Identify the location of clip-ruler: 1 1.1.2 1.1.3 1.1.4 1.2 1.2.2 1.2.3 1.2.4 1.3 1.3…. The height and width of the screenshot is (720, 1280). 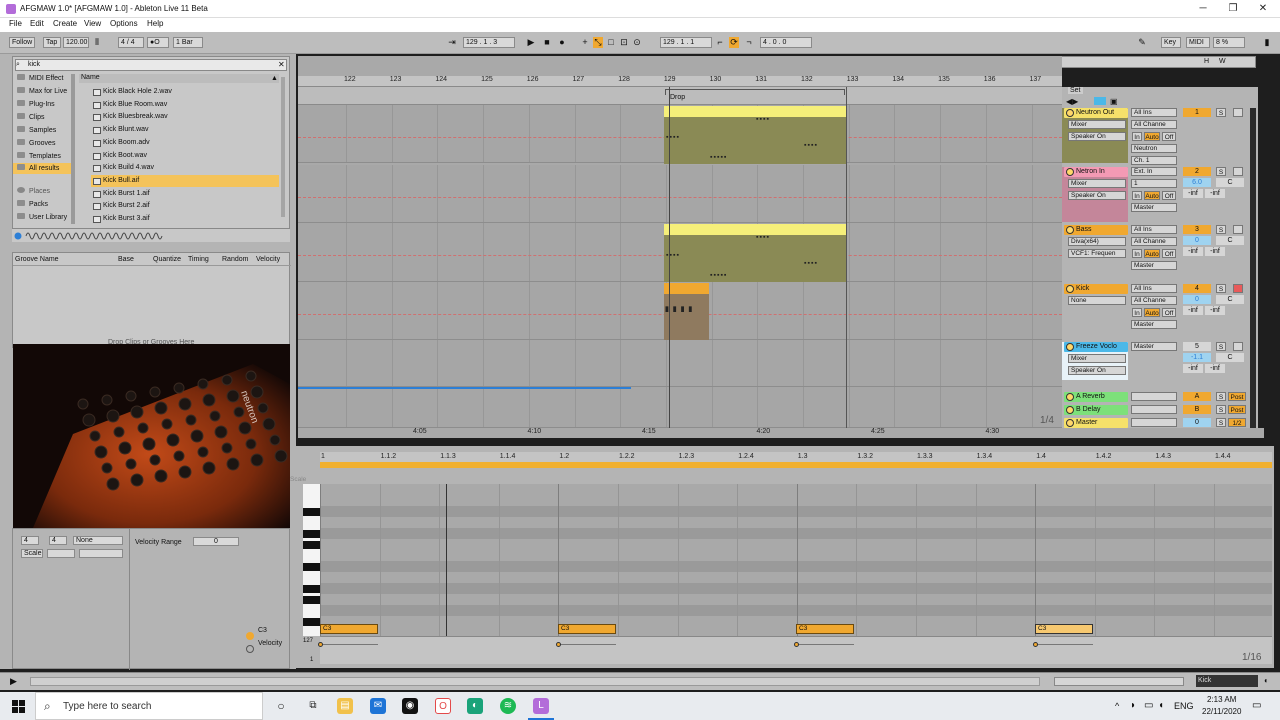
(796, 457).